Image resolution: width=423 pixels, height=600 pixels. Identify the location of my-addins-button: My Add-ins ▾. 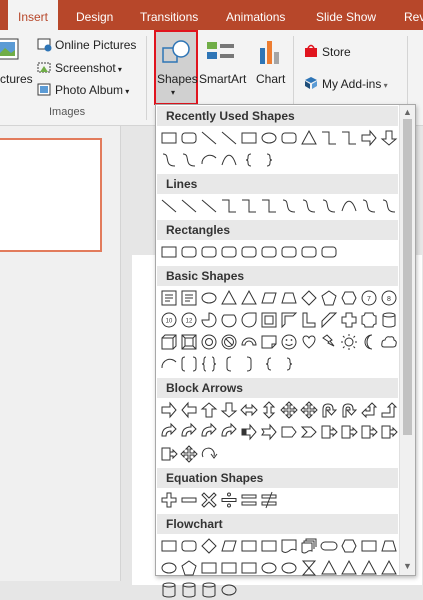
(355, 84).